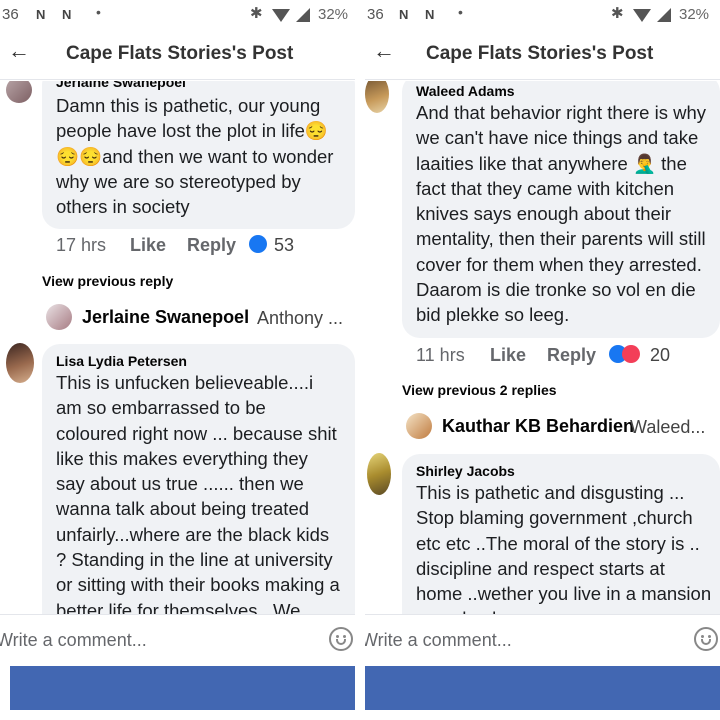 The height and width of the screenshot is (720, 720). What do you see at coordinates (566, 91) in the screenshot?
I see `comment-author: Waleed Adams` at bounding box center [566, 91].